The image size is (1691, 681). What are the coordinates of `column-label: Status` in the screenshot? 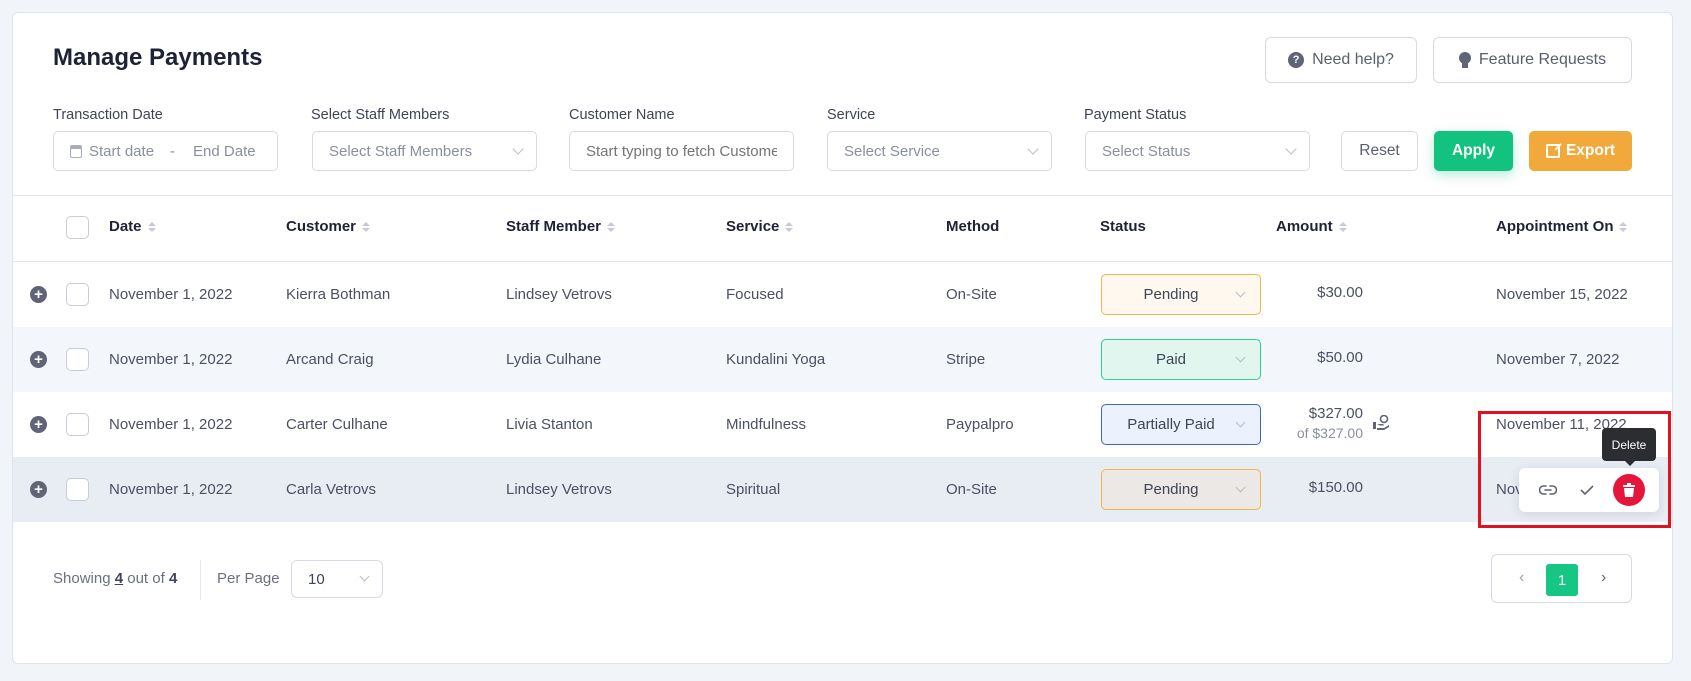 It's located at (1123, 226).